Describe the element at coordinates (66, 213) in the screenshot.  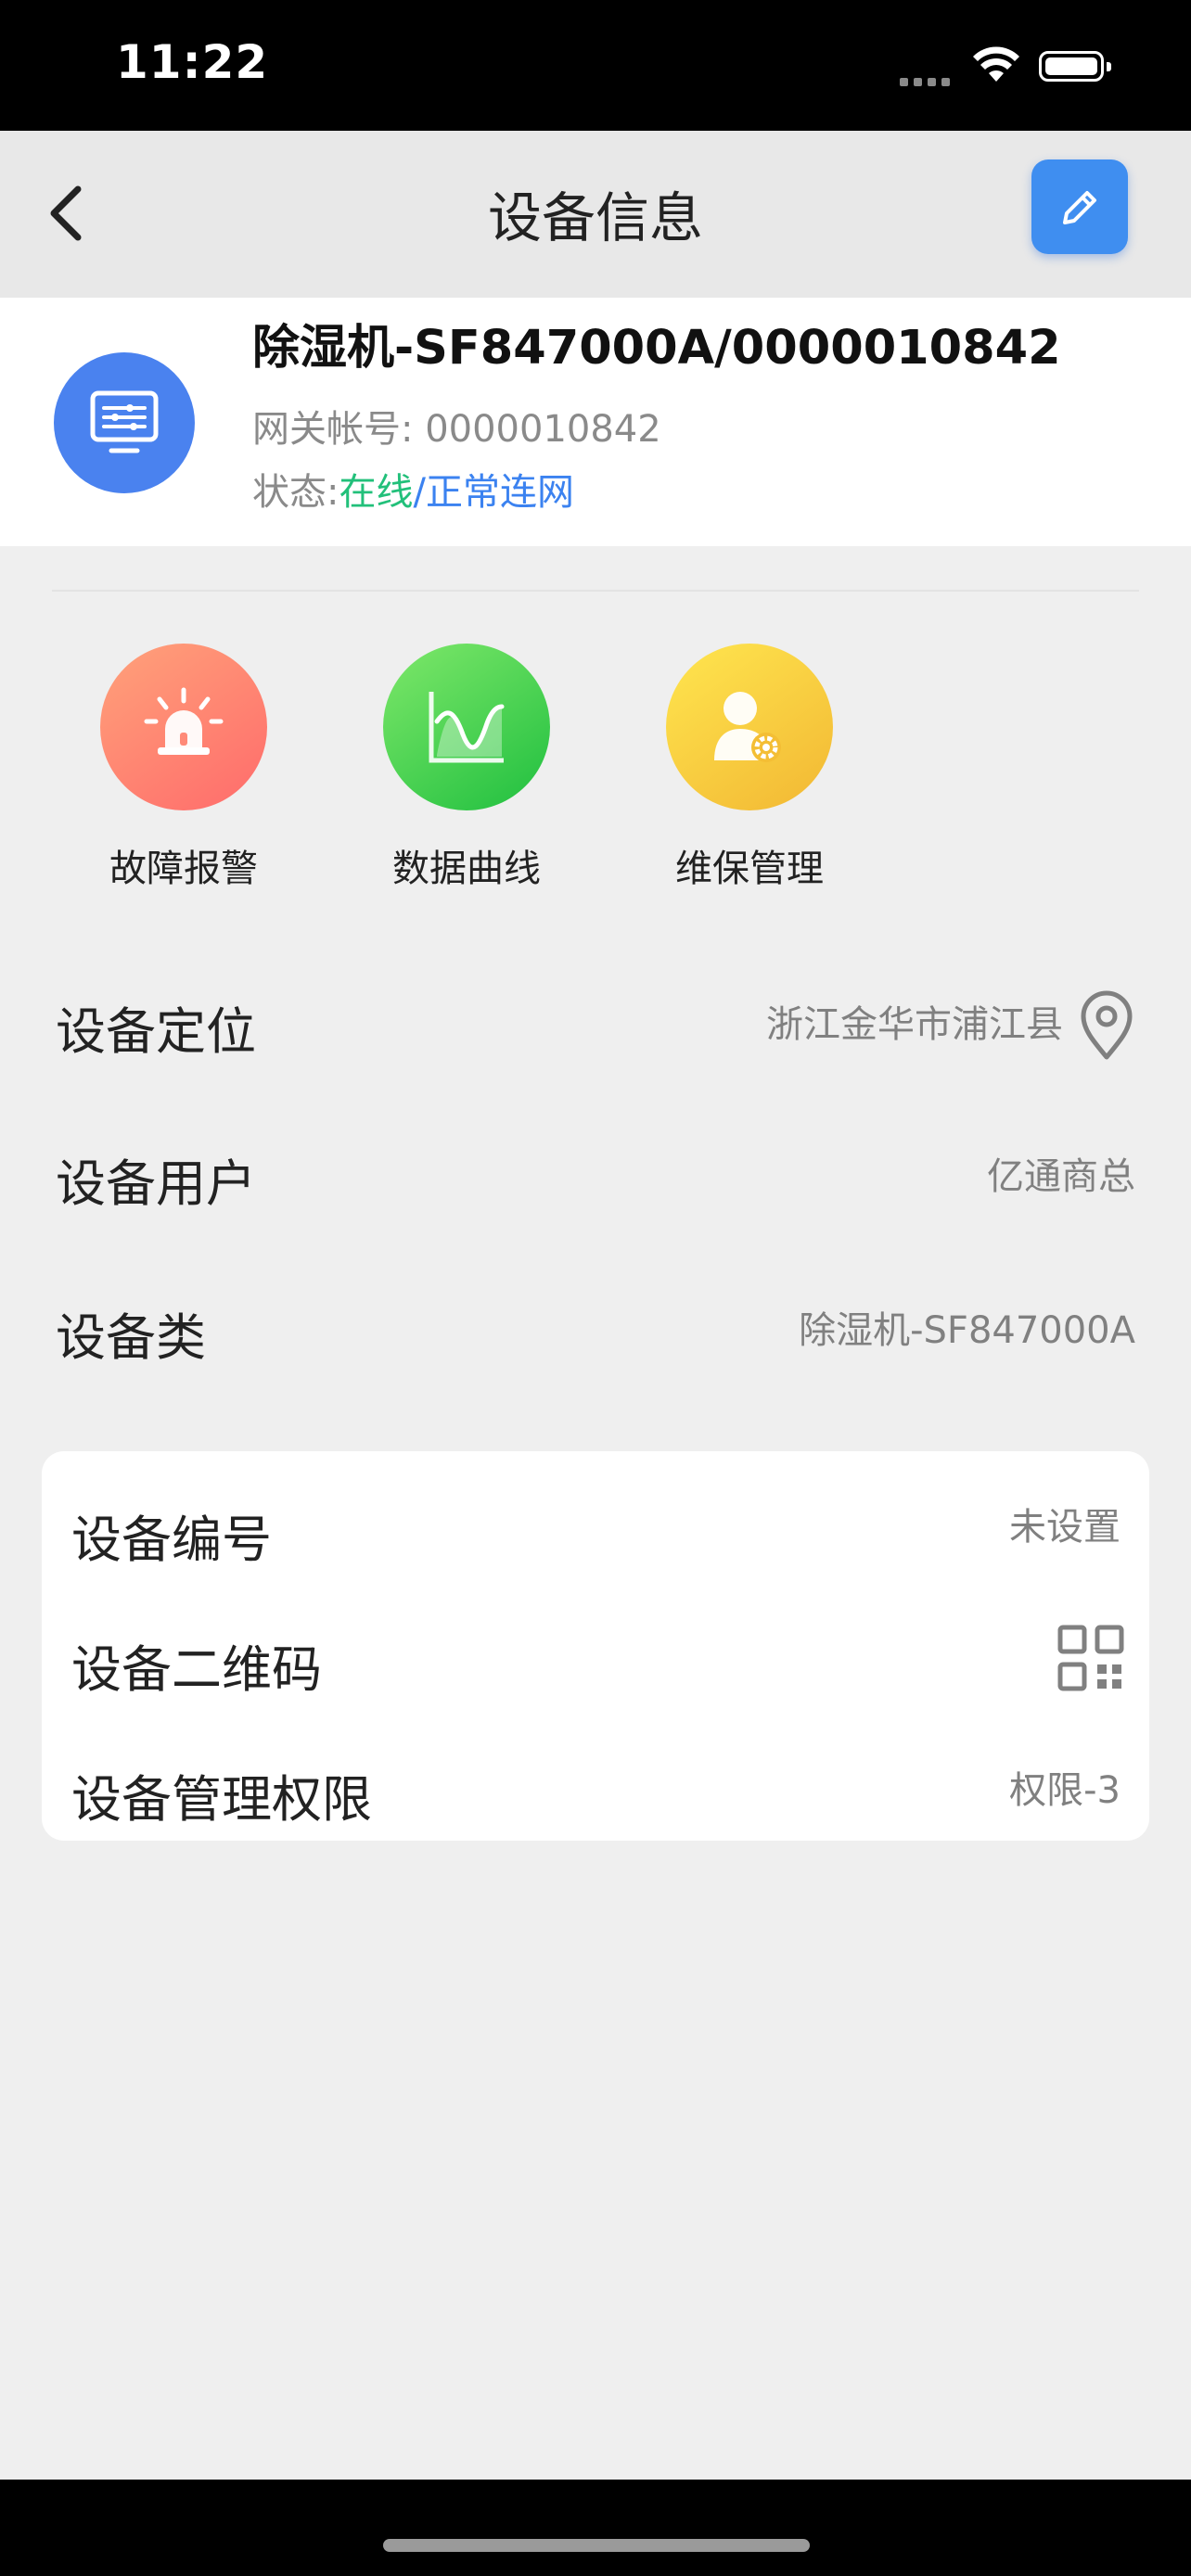
I see `chevron-left-icon` at that location.